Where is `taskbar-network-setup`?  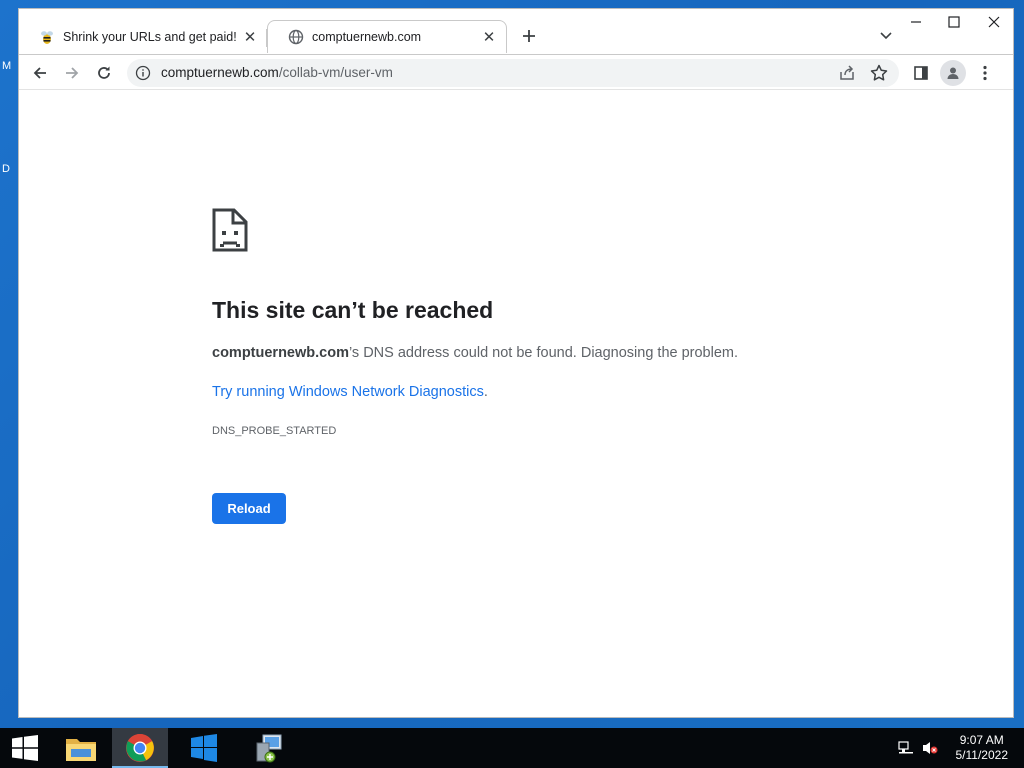
taskbar-network-setup is located at coordinates (268, 748).